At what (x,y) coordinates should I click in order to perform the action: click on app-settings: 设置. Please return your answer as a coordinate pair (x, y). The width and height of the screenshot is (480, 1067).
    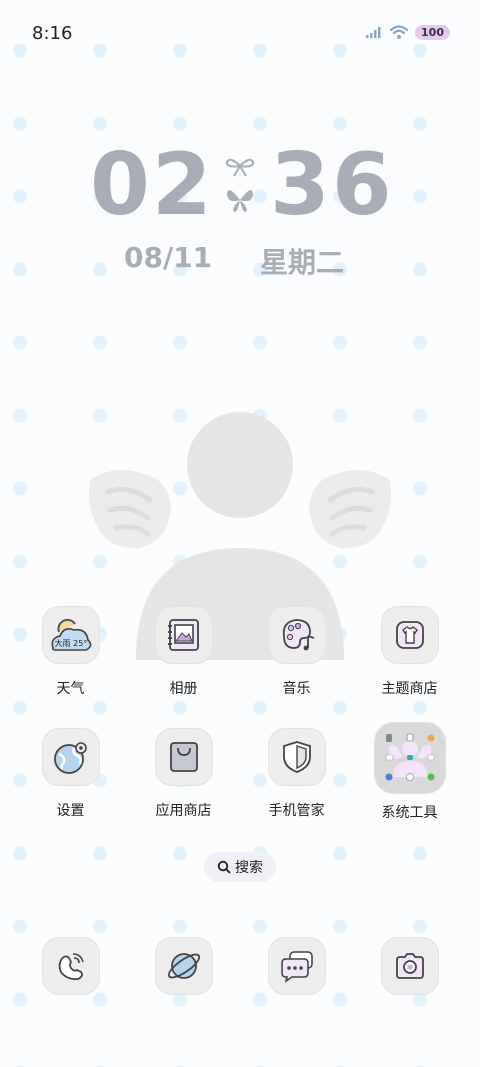
    Looking at the image, I should click on (70, 783).